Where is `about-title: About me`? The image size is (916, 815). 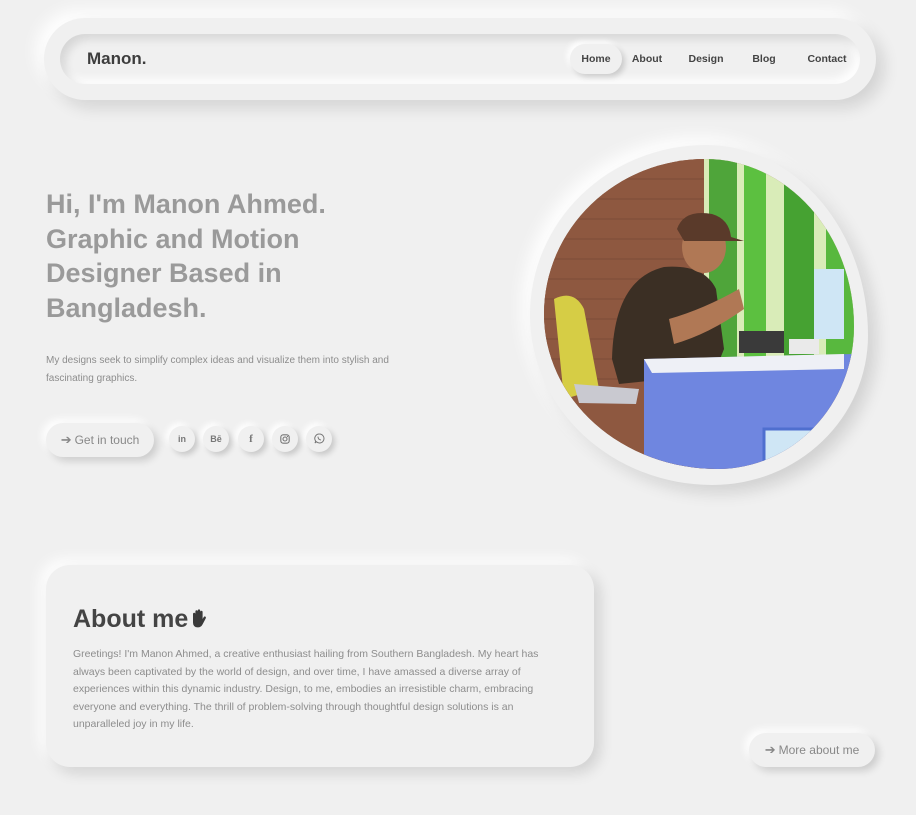
about-title: About me is located at coordinates (140, 620).